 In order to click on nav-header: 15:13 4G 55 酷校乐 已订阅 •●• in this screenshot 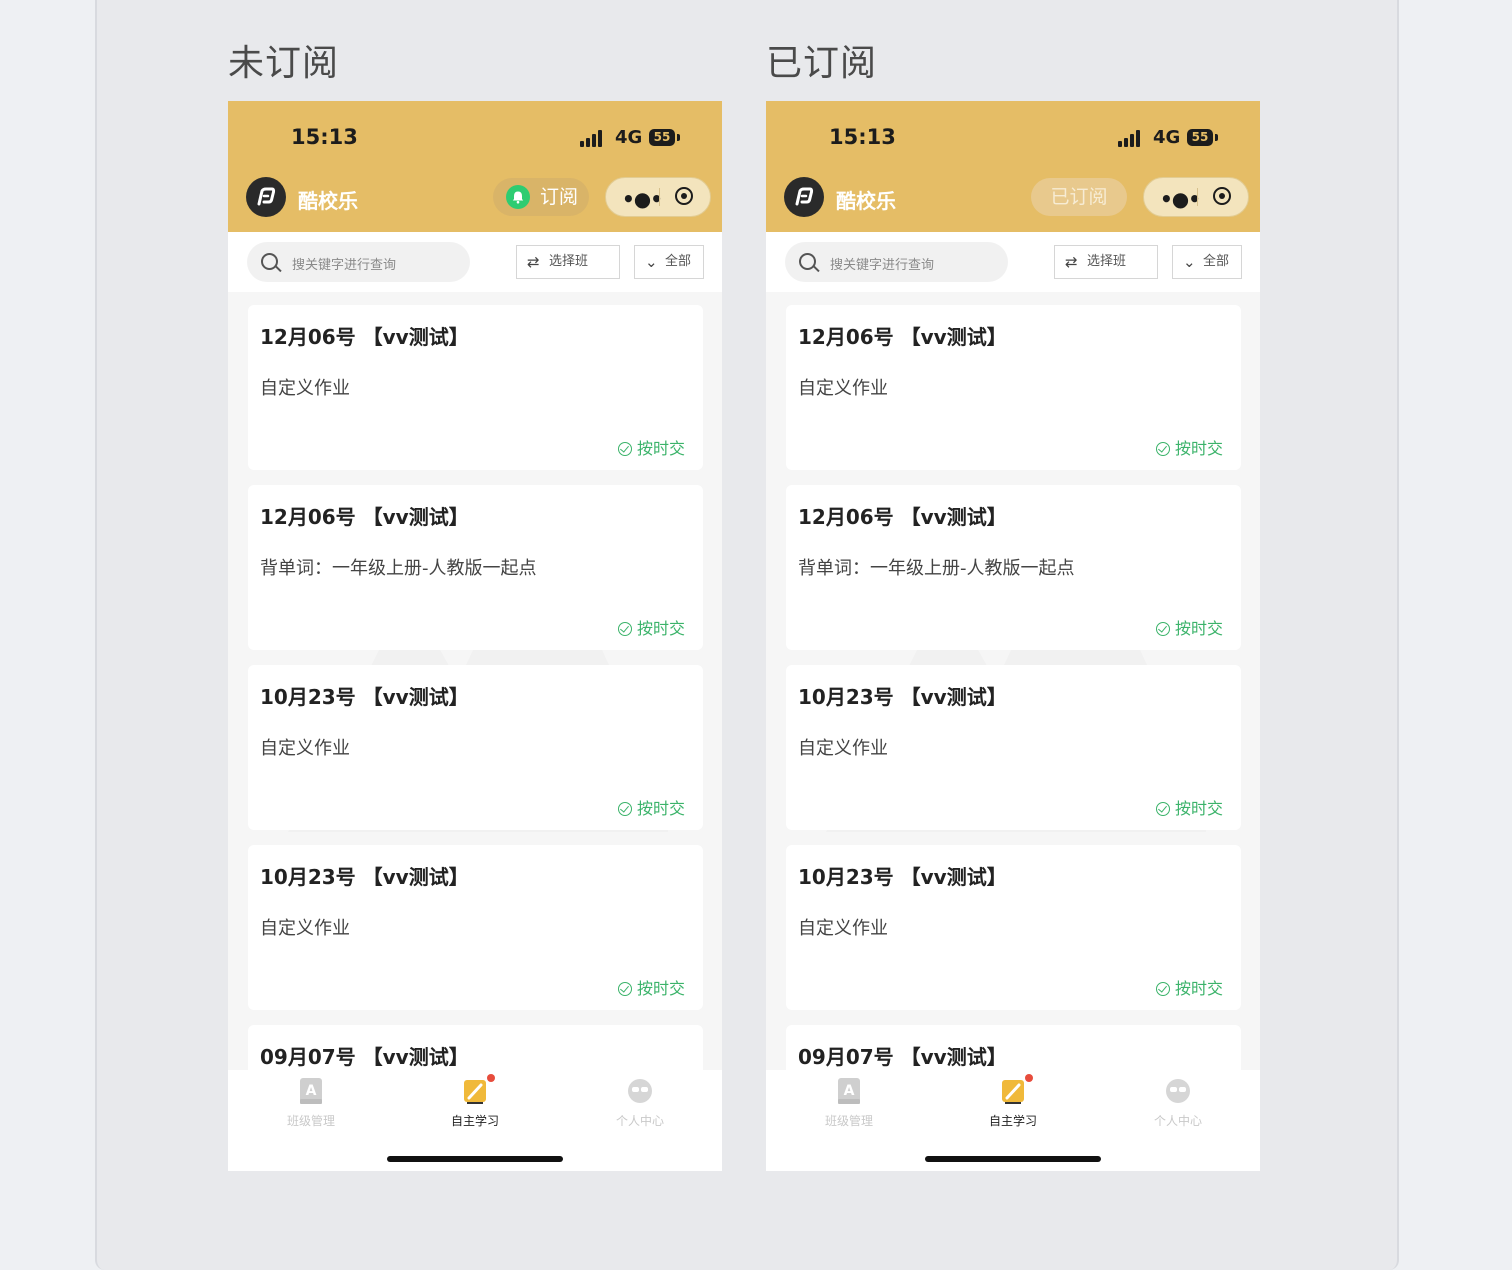, I will do `click(1013, 166)`.